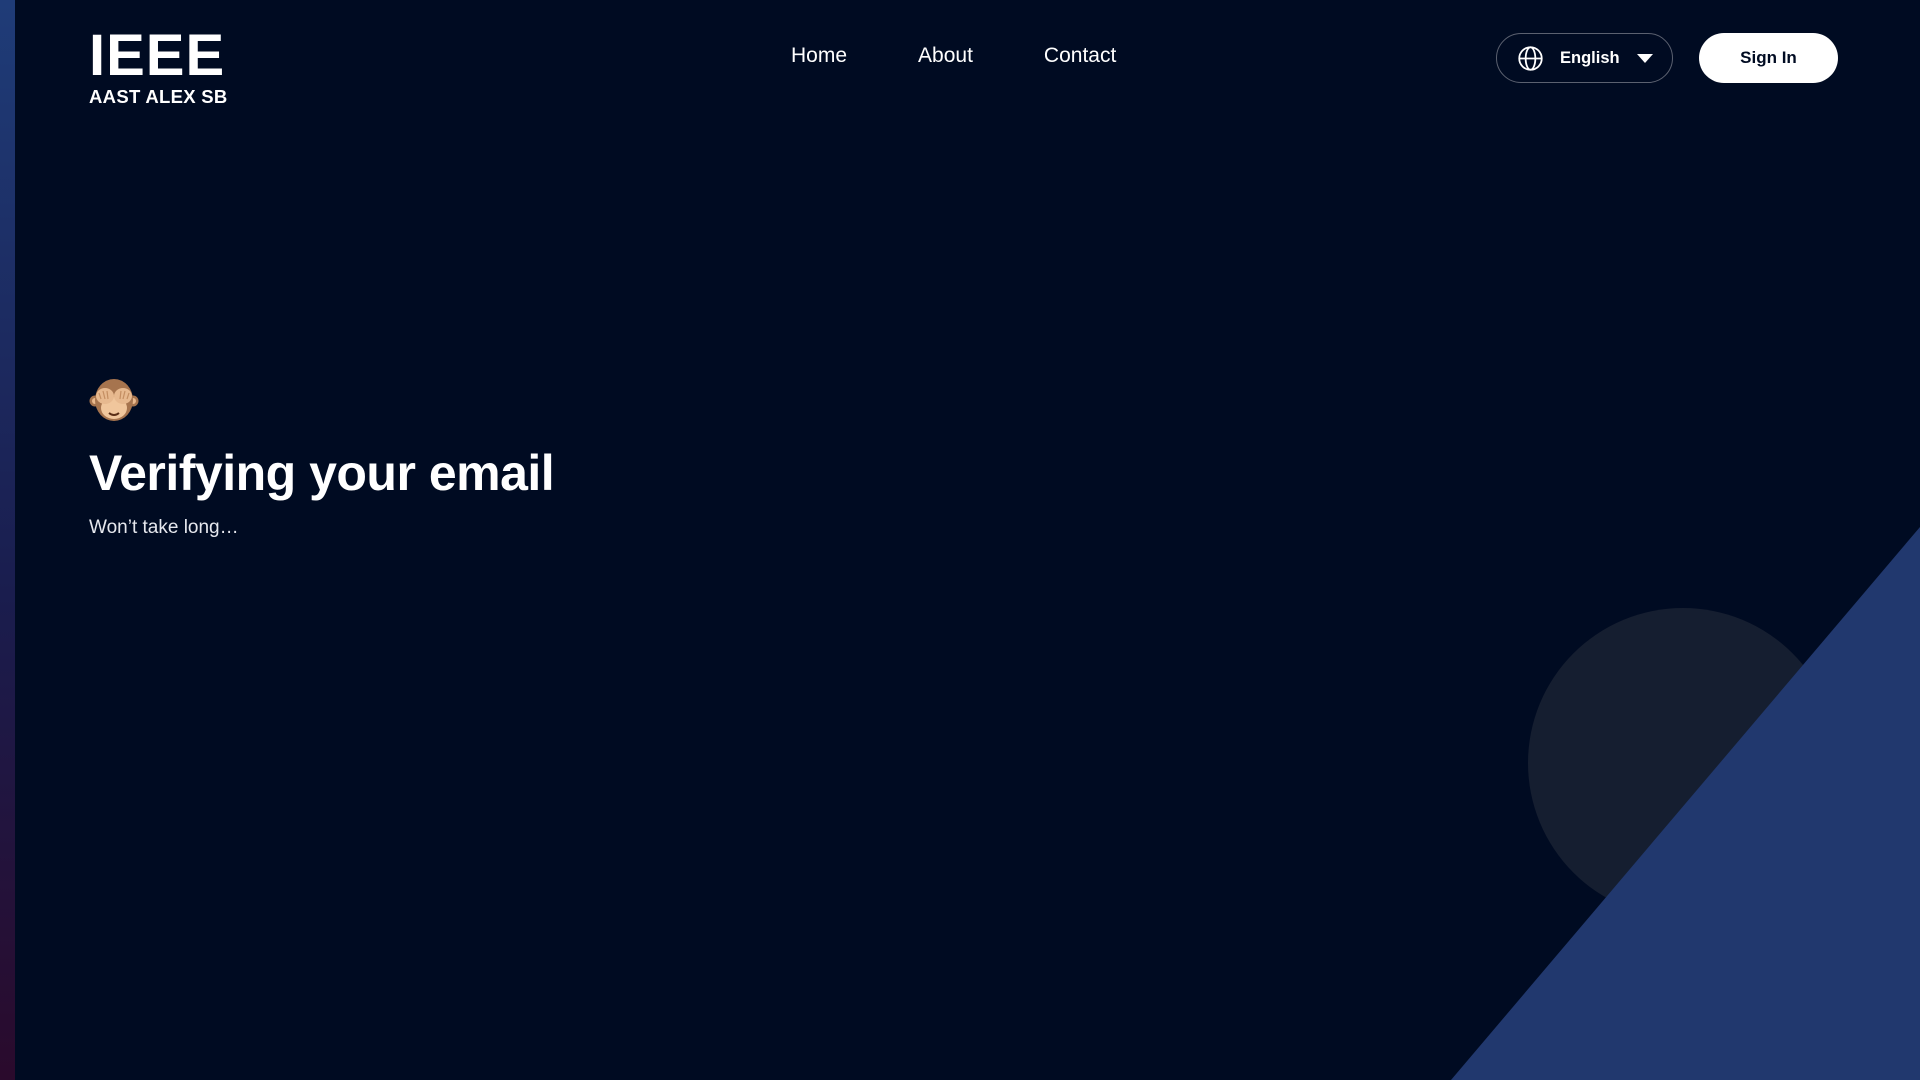 The image size is (1920, 1080). What do you see at coordinates (1683, 763) in the screenshot?
I see `decorative-circle` at bounding box center [1683, 763].